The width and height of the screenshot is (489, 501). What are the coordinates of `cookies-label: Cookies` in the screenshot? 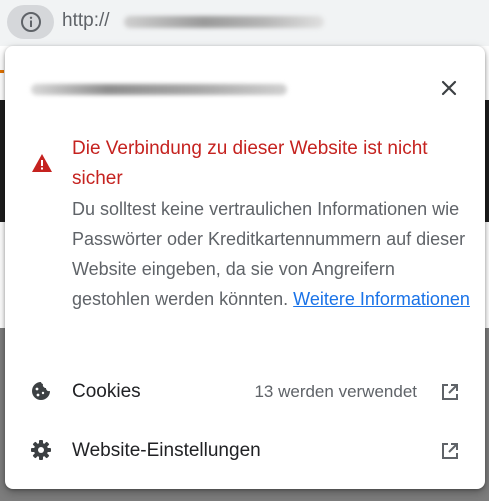 It's located at (106, 391).